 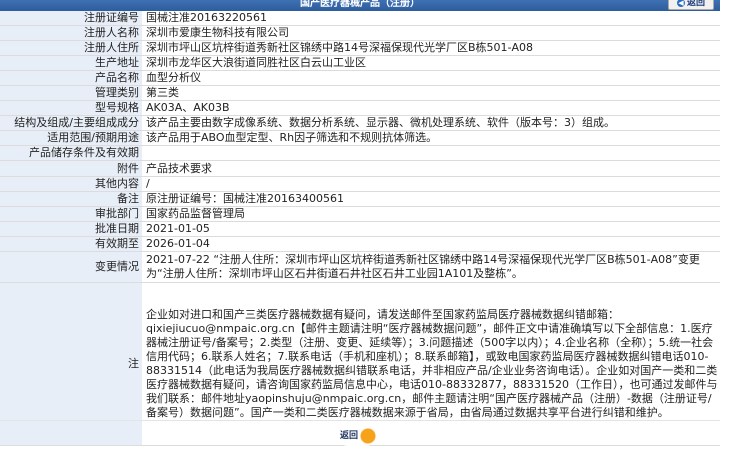 I want to click on value-product-name: 血型分析仪, so click(x=431, y=78).